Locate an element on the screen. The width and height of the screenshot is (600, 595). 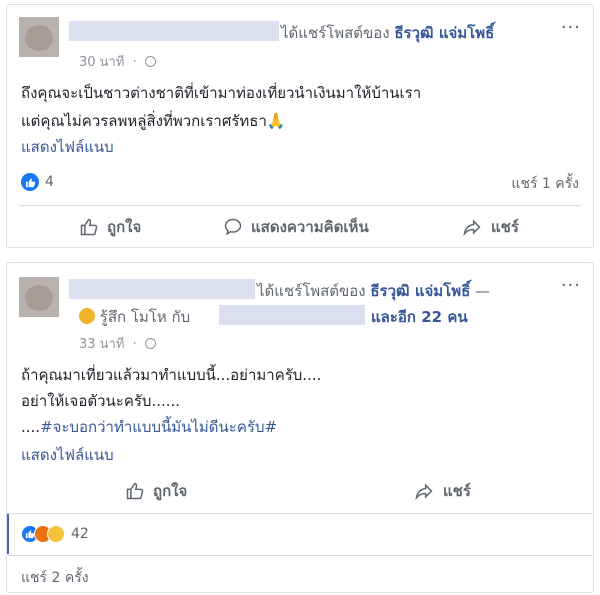
post-text: แต่คุณไม่ควรลพหลู่สิ่งที่พวกเราศรัทธา is located at coordinates (144, 121).